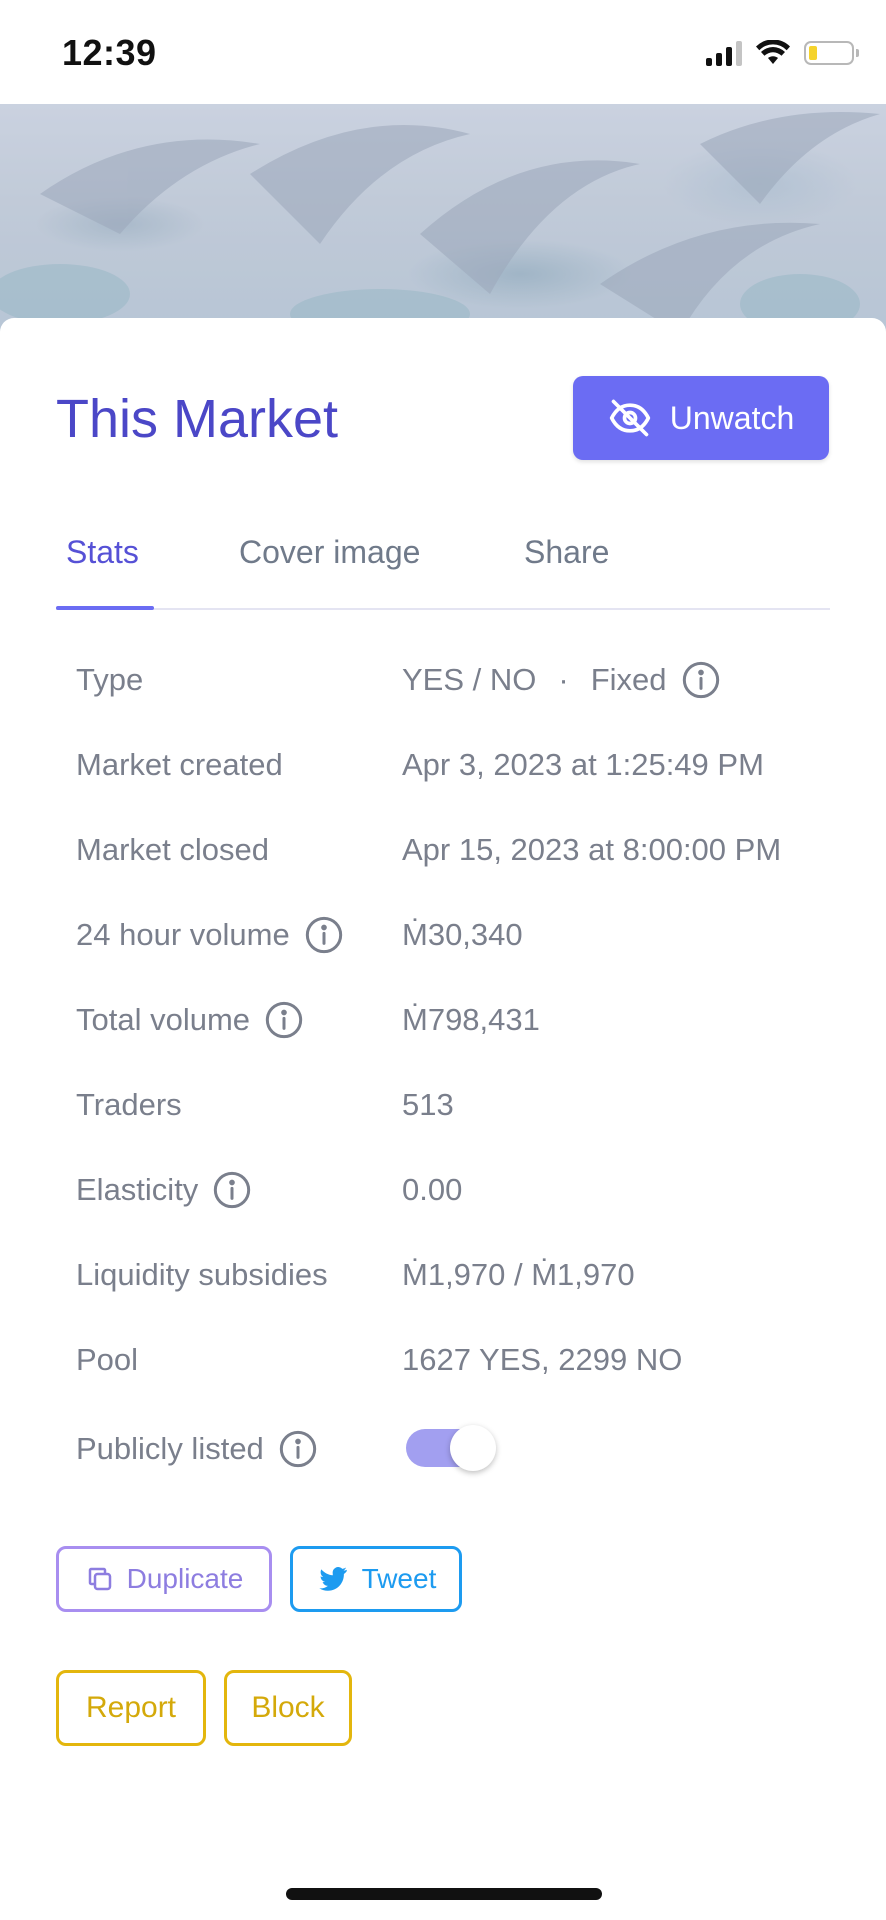  Describe the element at coordinates (724, 53) in the screenshot. I see `cellular-signal-icon` at that location.